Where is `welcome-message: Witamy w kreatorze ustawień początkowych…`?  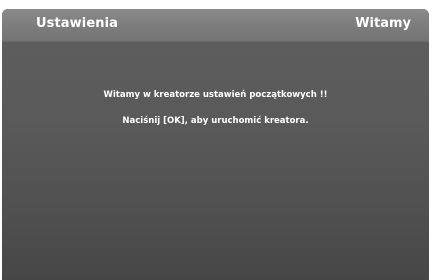 welcome-message: Witamy w kreatorze ustawień początkowych… is located at coordinates (215, 95).